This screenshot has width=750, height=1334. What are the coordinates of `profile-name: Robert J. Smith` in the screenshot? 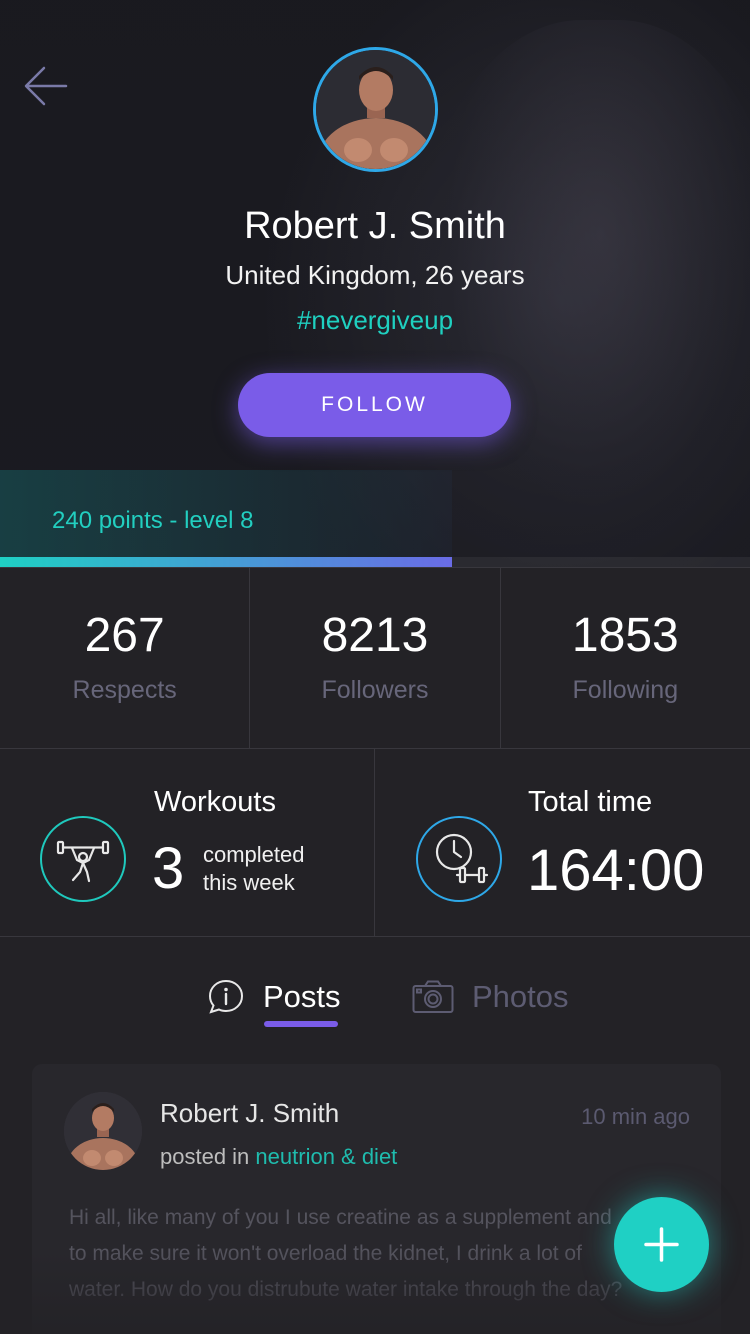 It's located at (375, 226).